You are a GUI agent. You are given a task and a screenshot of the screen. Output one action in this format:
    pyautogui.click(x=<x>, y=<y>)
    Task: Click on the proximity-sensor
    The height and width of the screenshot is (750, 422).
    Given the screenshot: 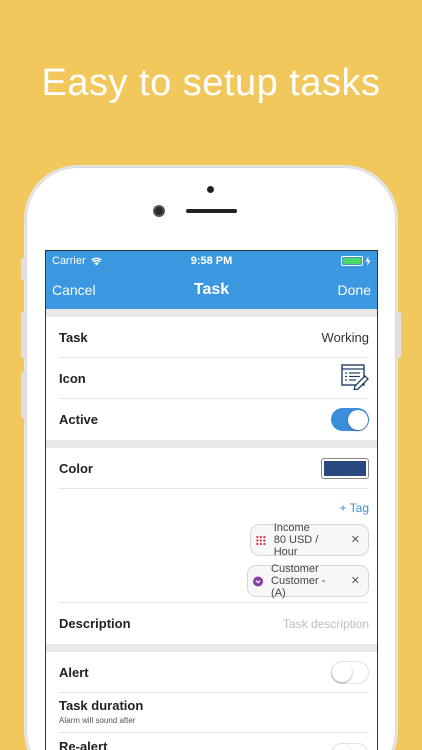 What is the action you would take?
    pyautogui.click(x=210, y=189)
    